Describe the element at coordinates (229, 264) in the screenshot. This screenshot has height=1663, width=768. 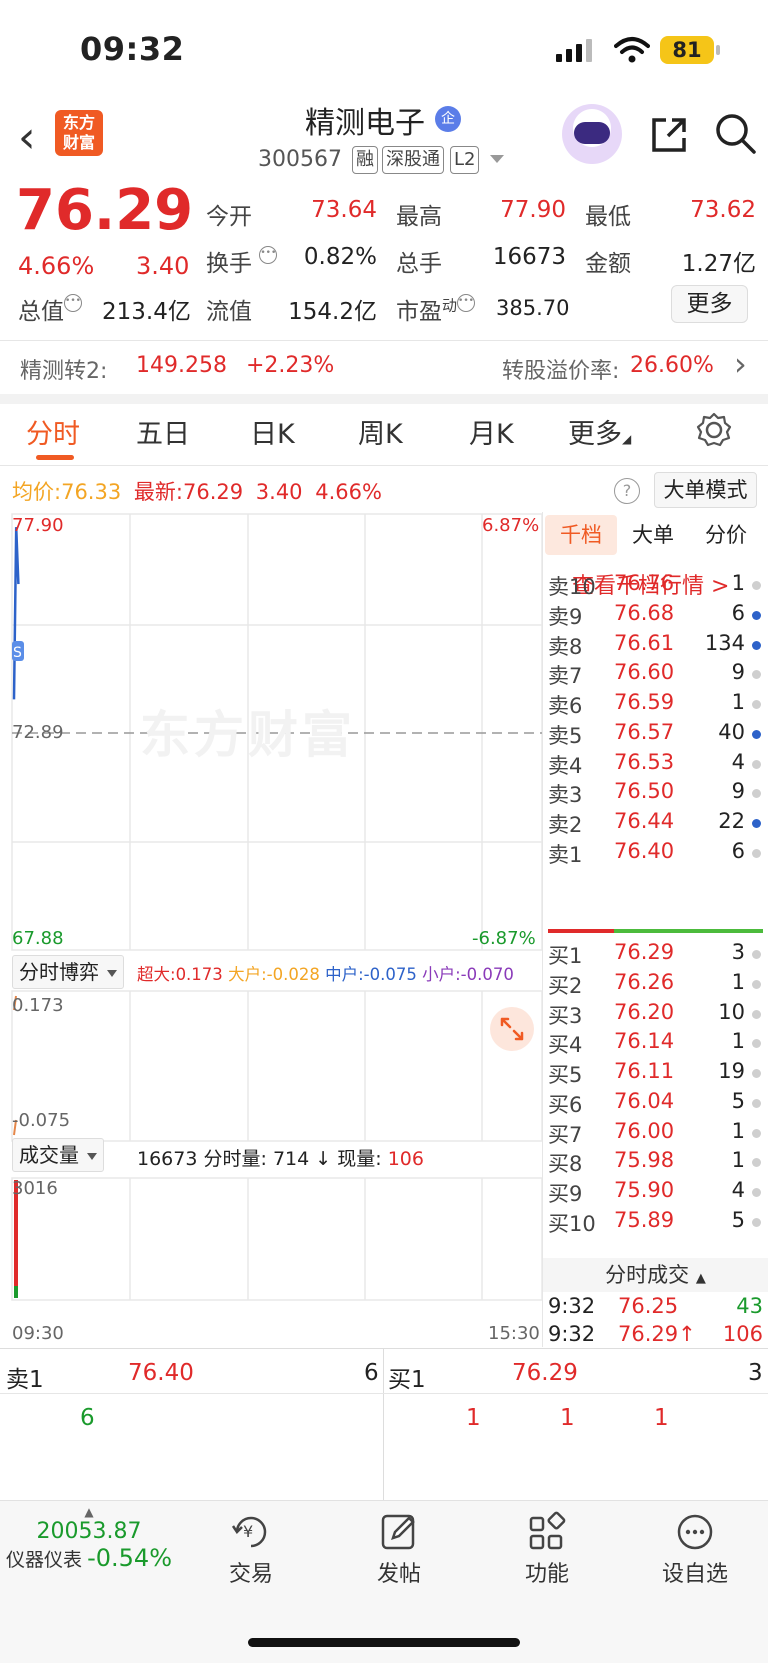
I see `turnover-label-text: 换手` at that location.